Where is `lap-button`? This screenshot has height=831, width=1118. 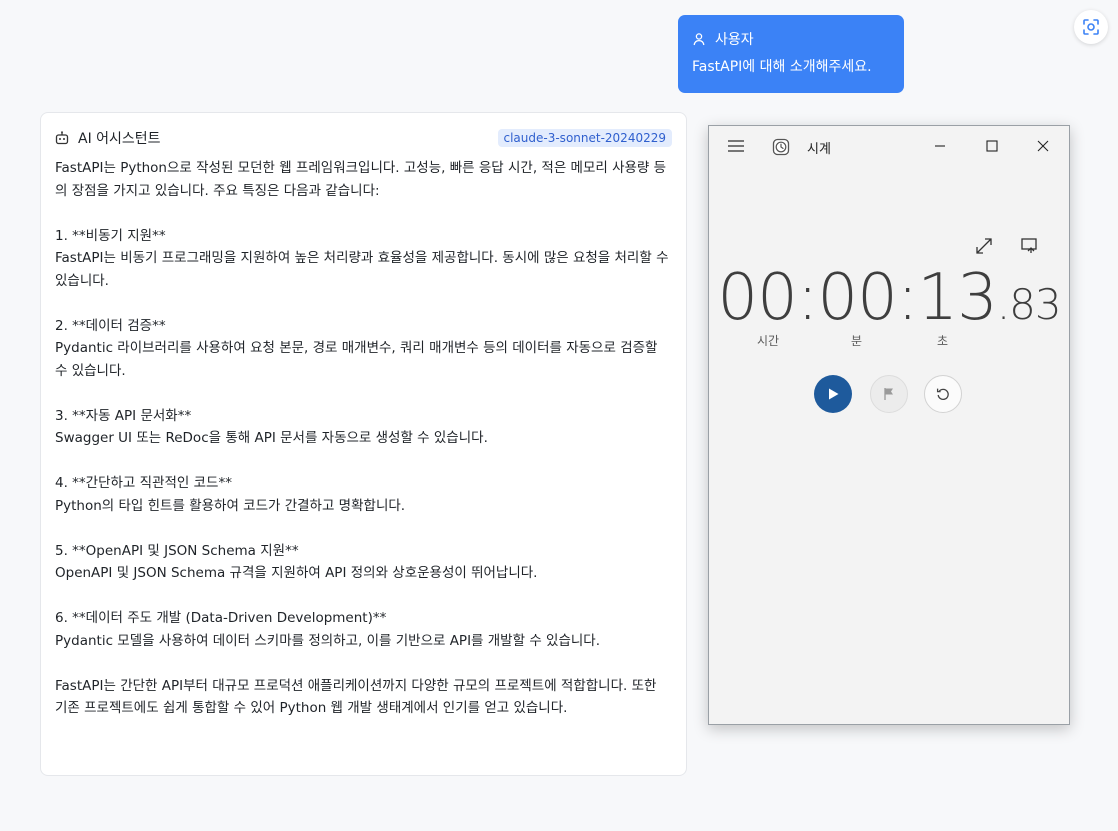
lap-button is located at coordinates (889, 394).